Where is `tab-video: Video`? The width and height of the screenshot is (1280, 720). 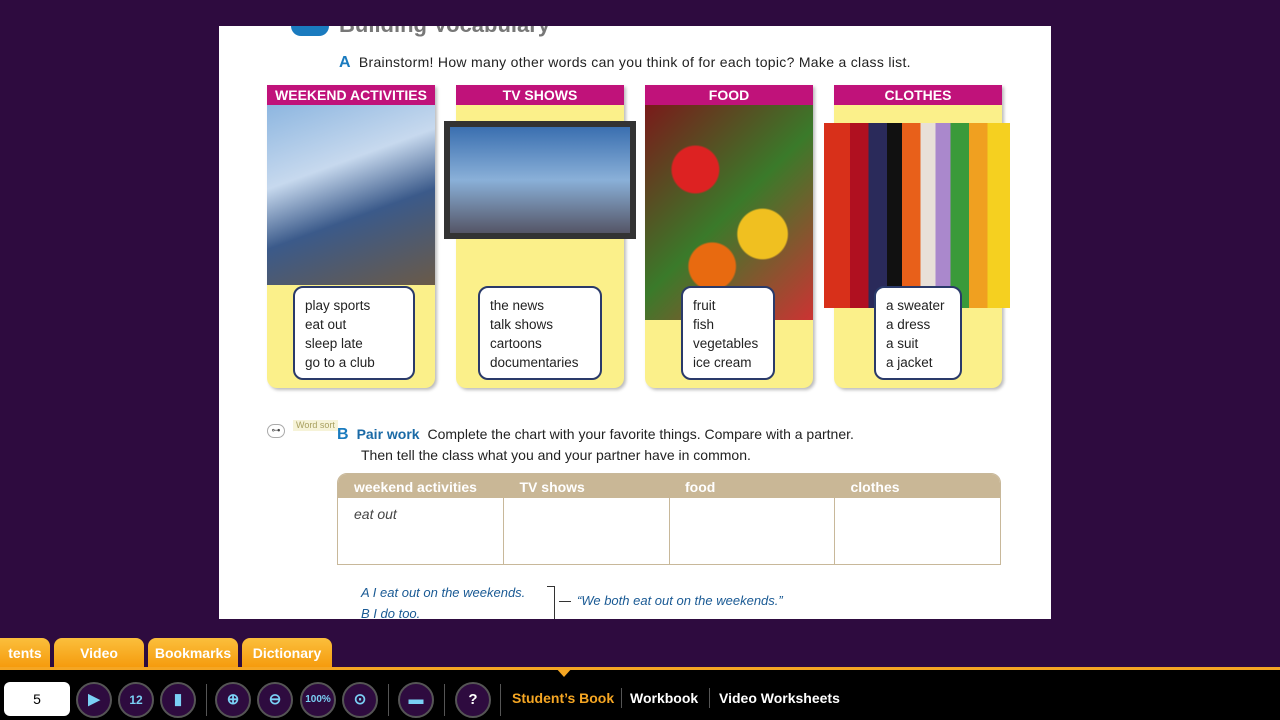
tab-video: Video is located at coordinates (99, 653).